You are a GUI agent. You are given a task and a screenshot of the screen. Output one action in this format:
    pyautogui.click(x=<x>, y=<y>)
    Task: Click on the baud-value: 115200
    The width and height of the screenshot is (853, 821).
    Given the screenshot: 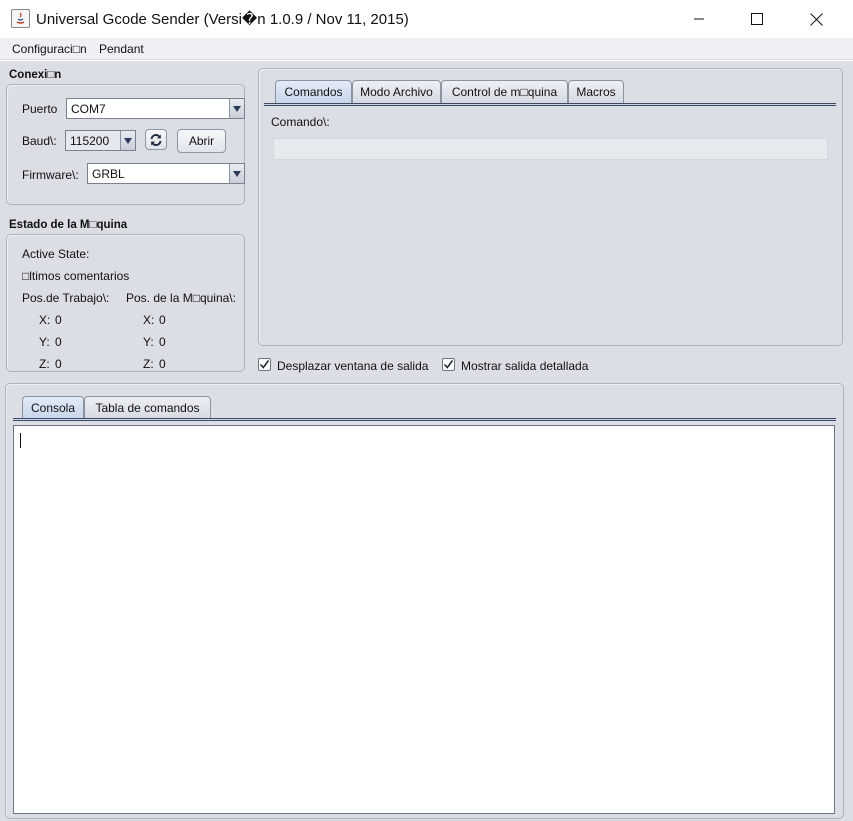 What is the action you would take?
    pyautogui.click(x=90, y=141)
    